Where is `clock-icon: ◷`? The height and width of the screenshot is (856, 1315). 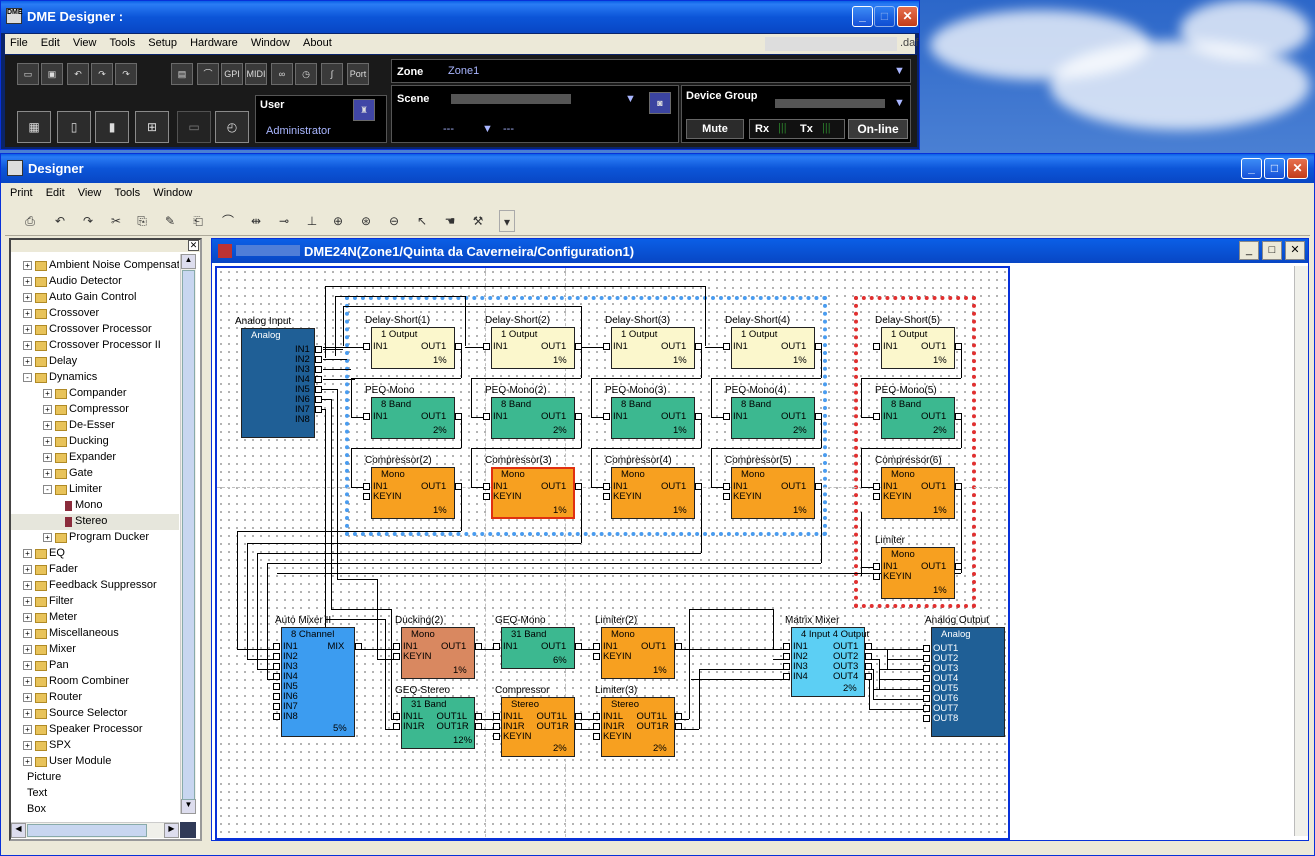 clock-icon: ◷ is located at coordinates (306, 74).